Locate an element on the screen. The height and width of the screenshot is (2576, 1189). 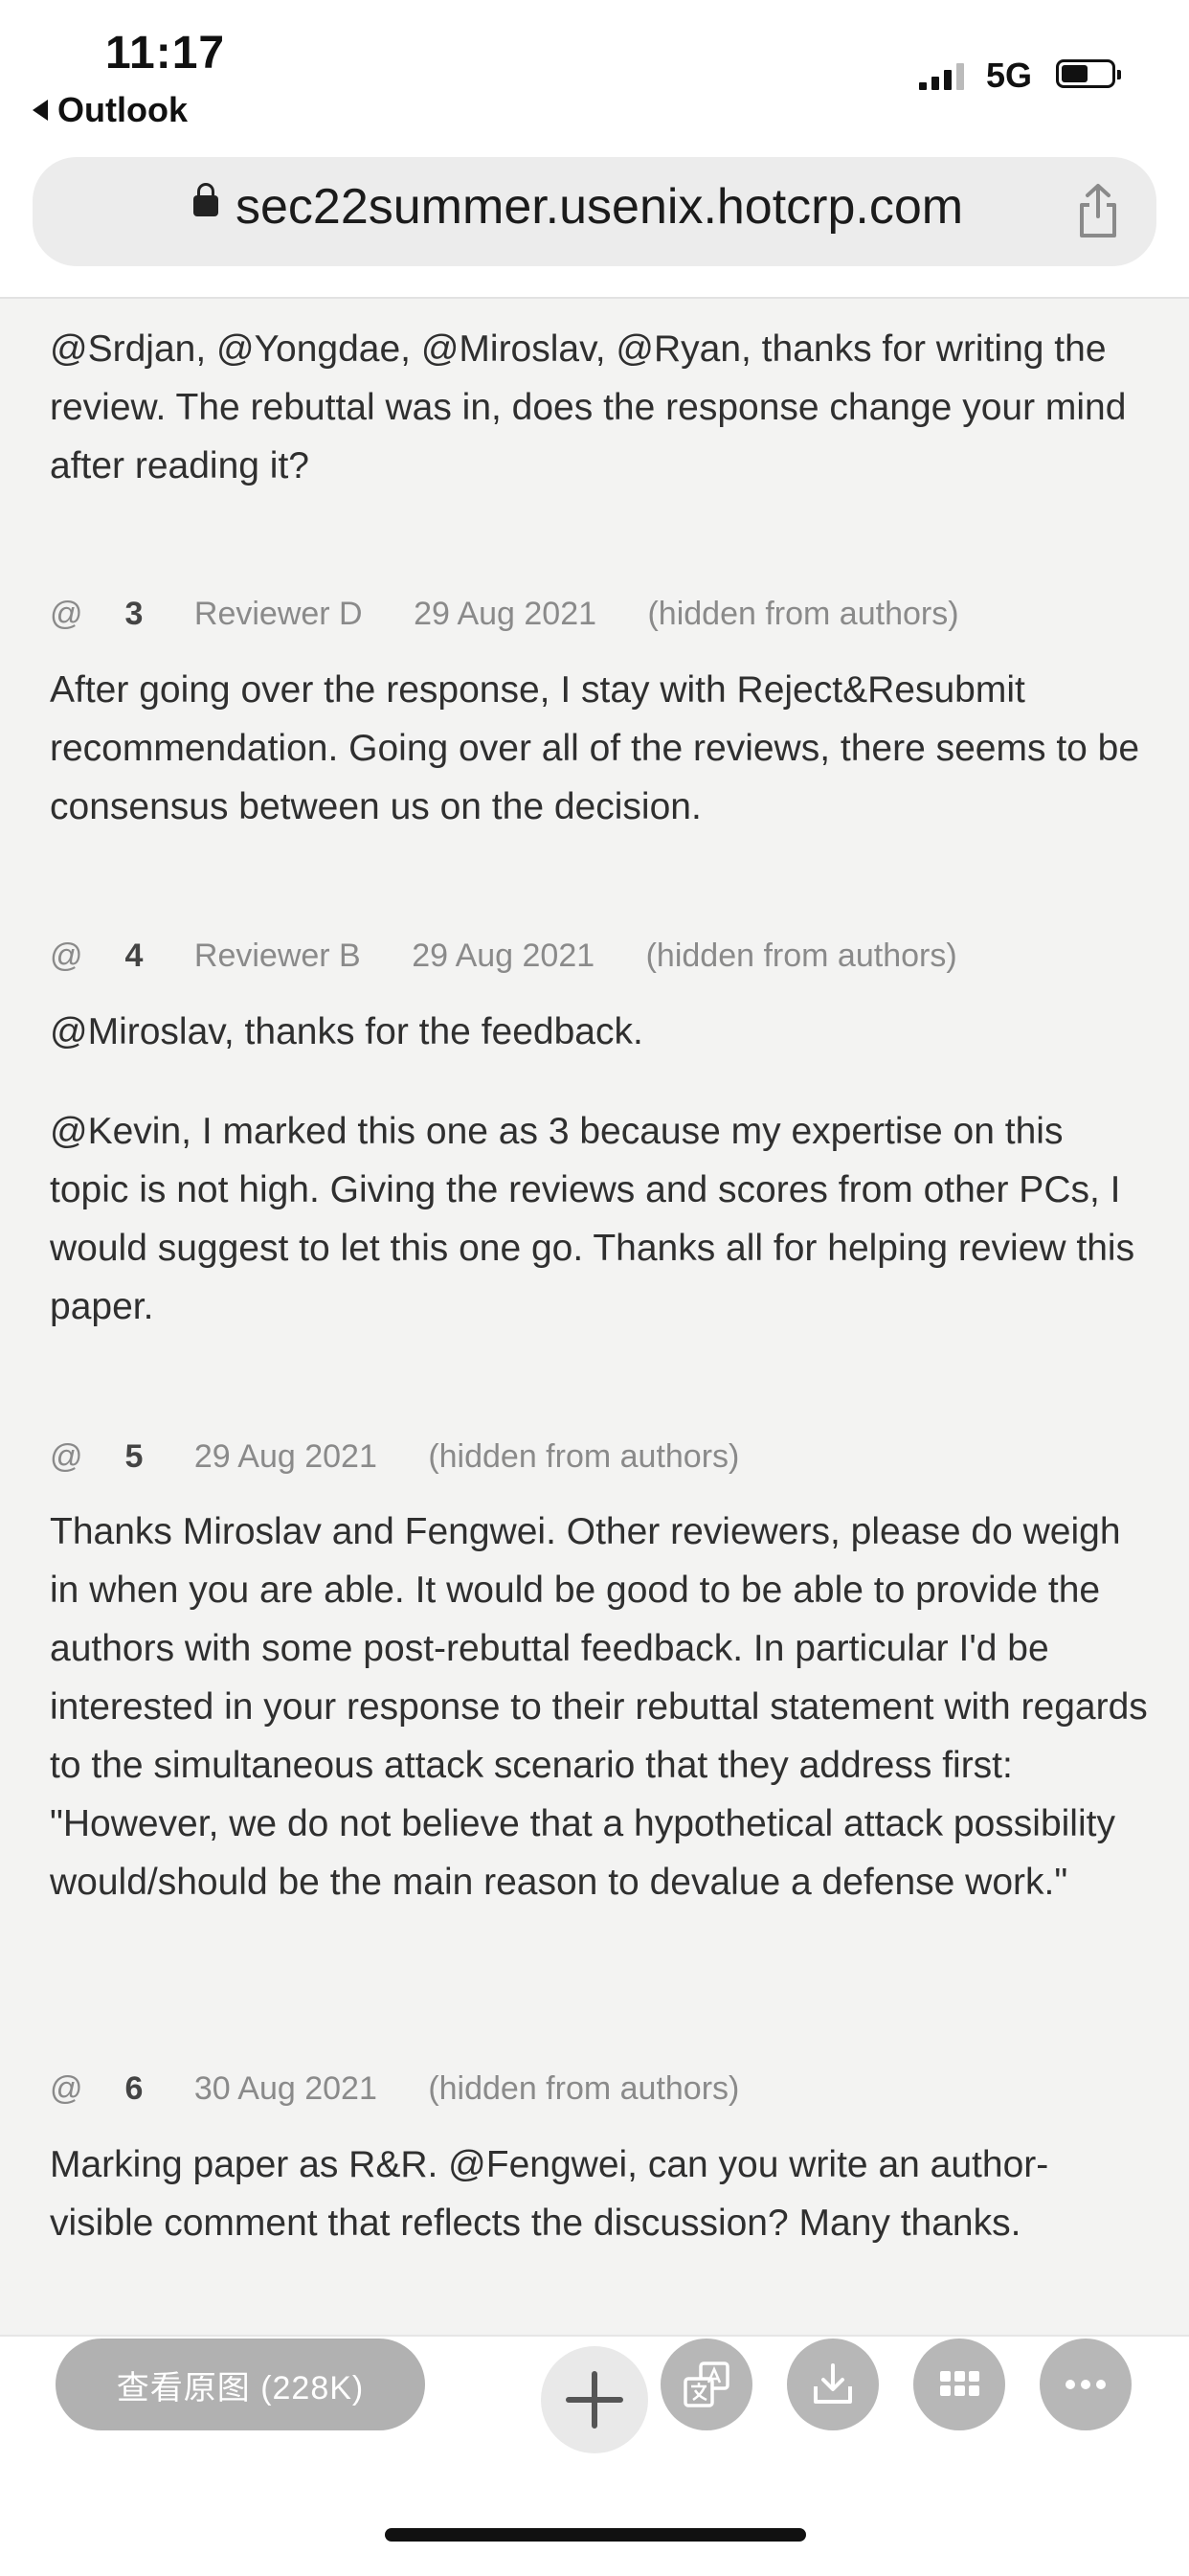
browser-toolbar: sec22summer.usenix.hotcrp.com is located at coordinates (594, 221).